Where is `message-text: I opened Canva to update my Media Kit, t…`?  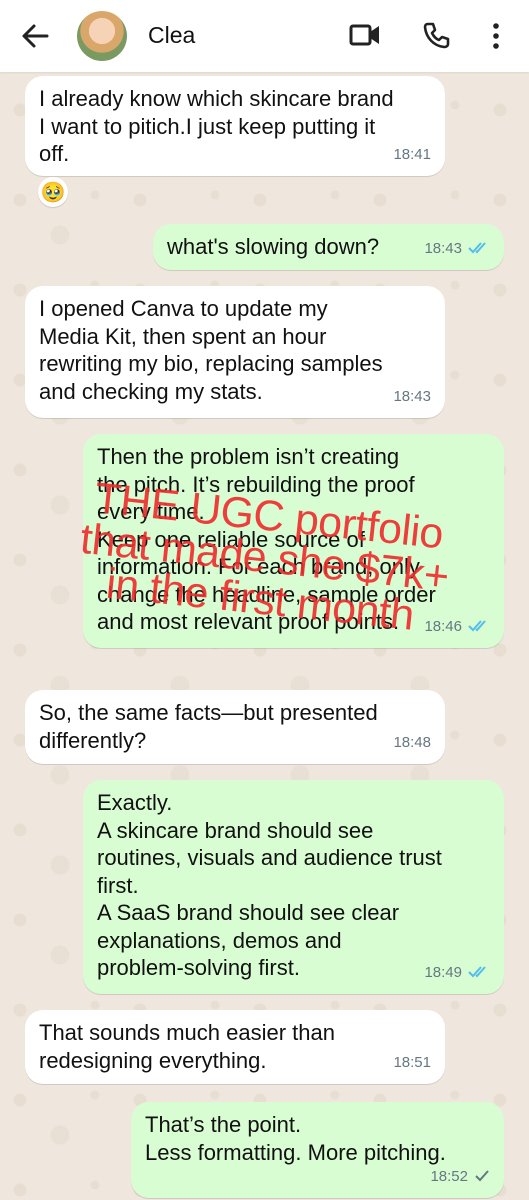 message-text: I opened Canva to update my Media Kit, t… is located at coordinates (211, 350).